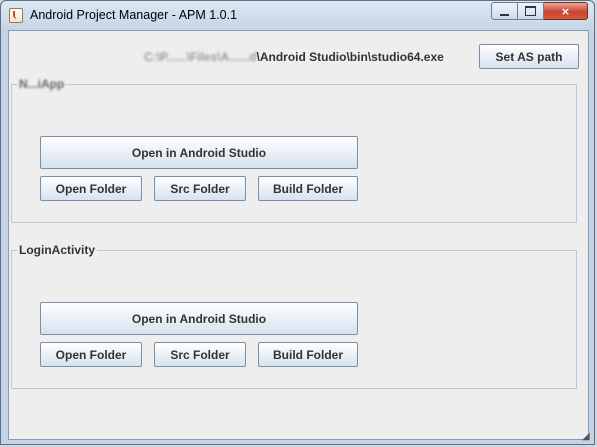 The image size is (597, 447). I want to click on close-icon: ×, so click(565, 11).